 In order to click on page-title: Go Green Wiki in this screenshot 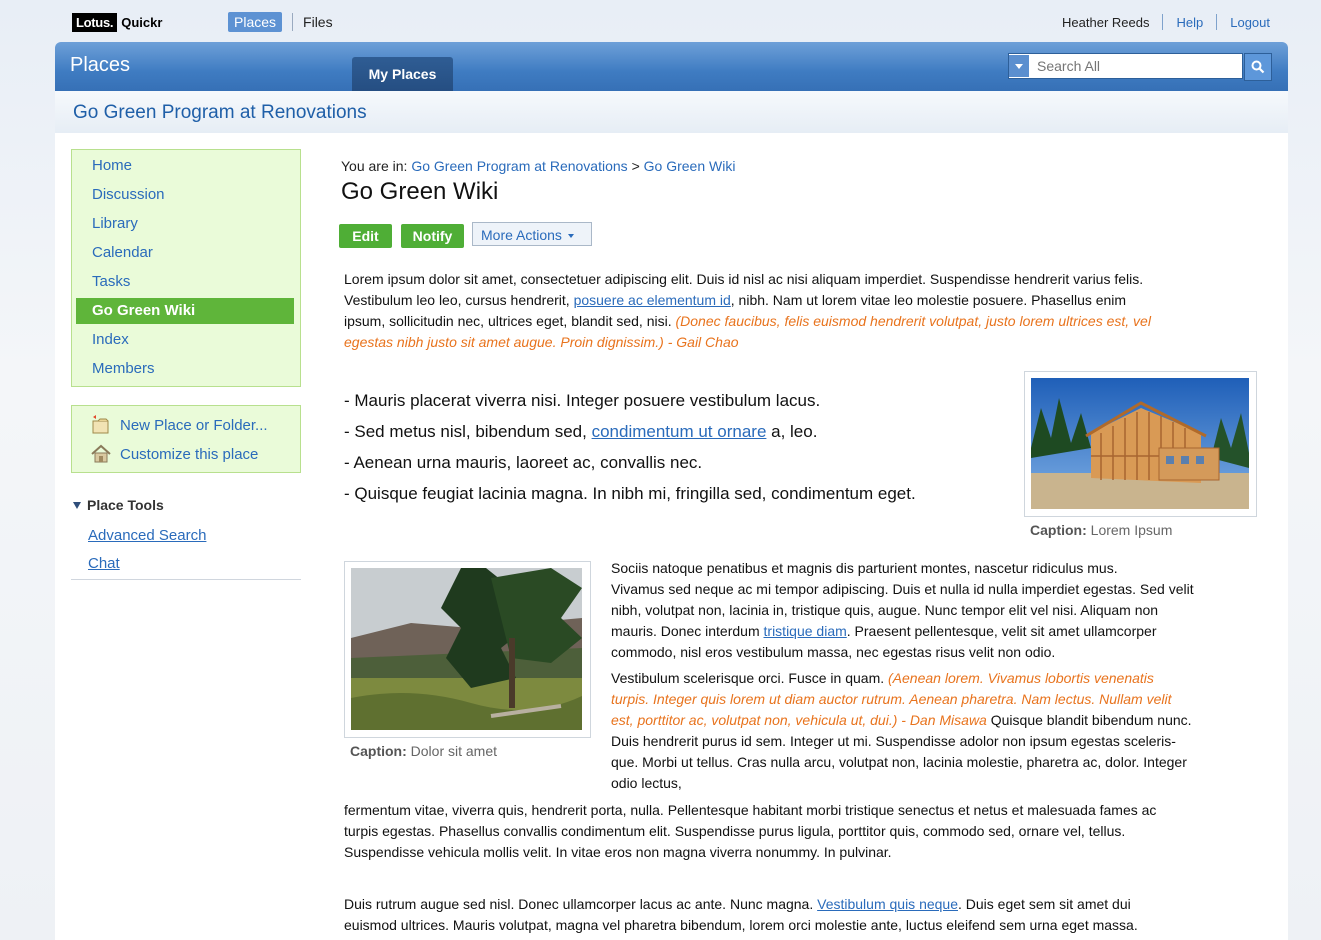, I will do `click(420, 191)`.